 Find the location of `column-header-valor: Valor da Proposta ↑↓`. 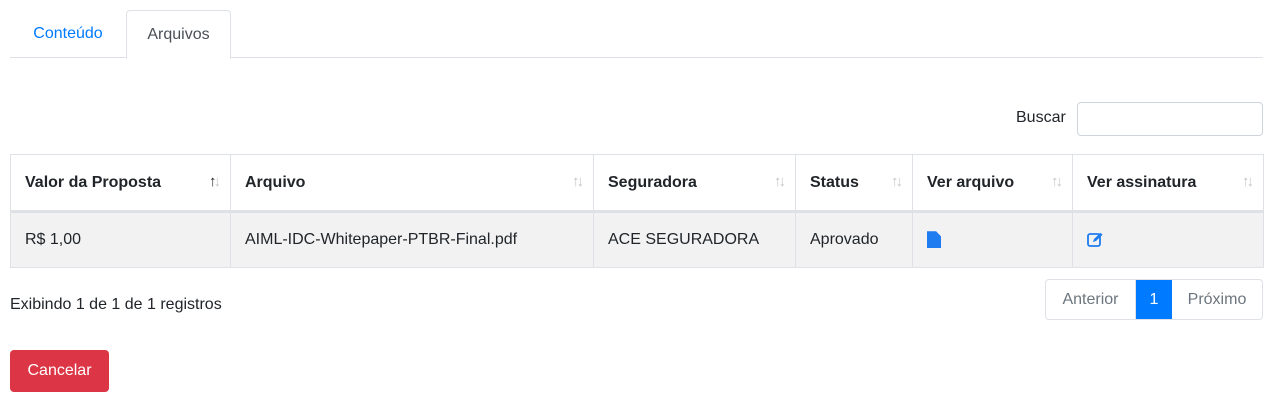

column-header-valor: Valor da Proposta ↑↓ is located at coordinates (120, 183).